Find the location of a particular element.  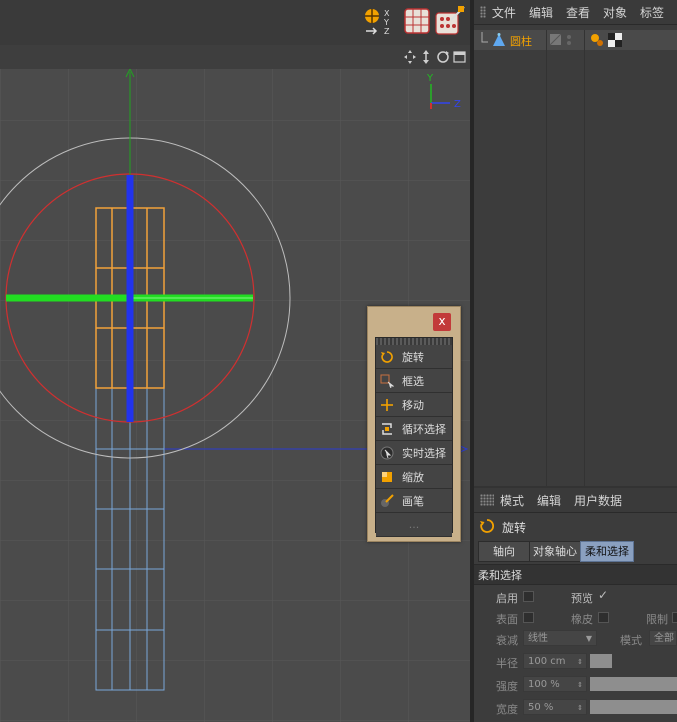

tool-title: 旋转 is located at coordinates (514, 528).